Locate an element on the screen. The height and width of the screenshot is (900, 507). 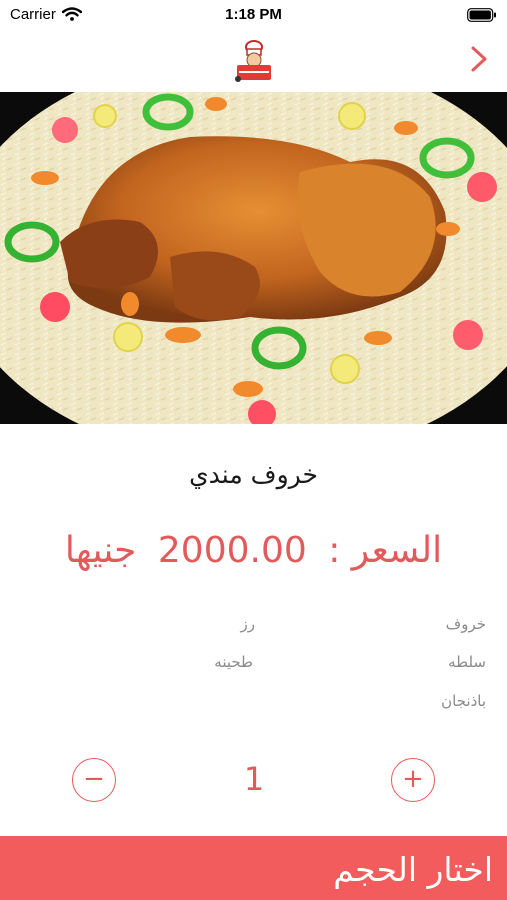
ingredient-item: خروف is located at coordinates (465, 624).